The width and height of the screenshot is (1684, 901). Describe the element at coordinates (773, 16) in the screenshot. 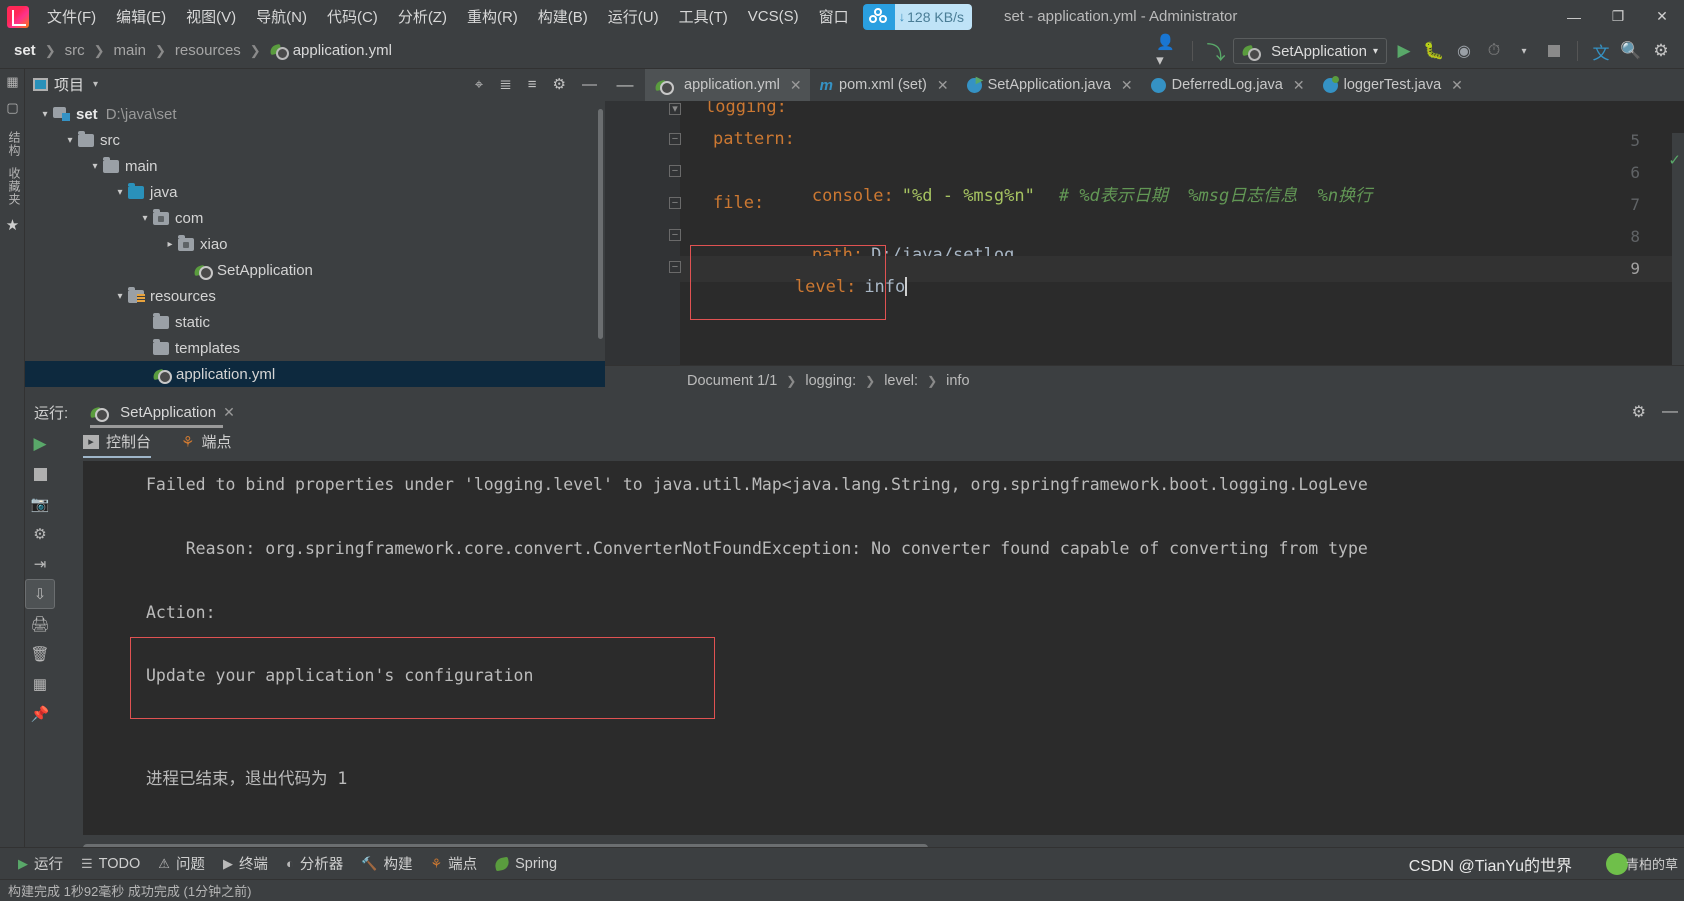

I see `menu-item-vcs: VCS(S)` at that location.